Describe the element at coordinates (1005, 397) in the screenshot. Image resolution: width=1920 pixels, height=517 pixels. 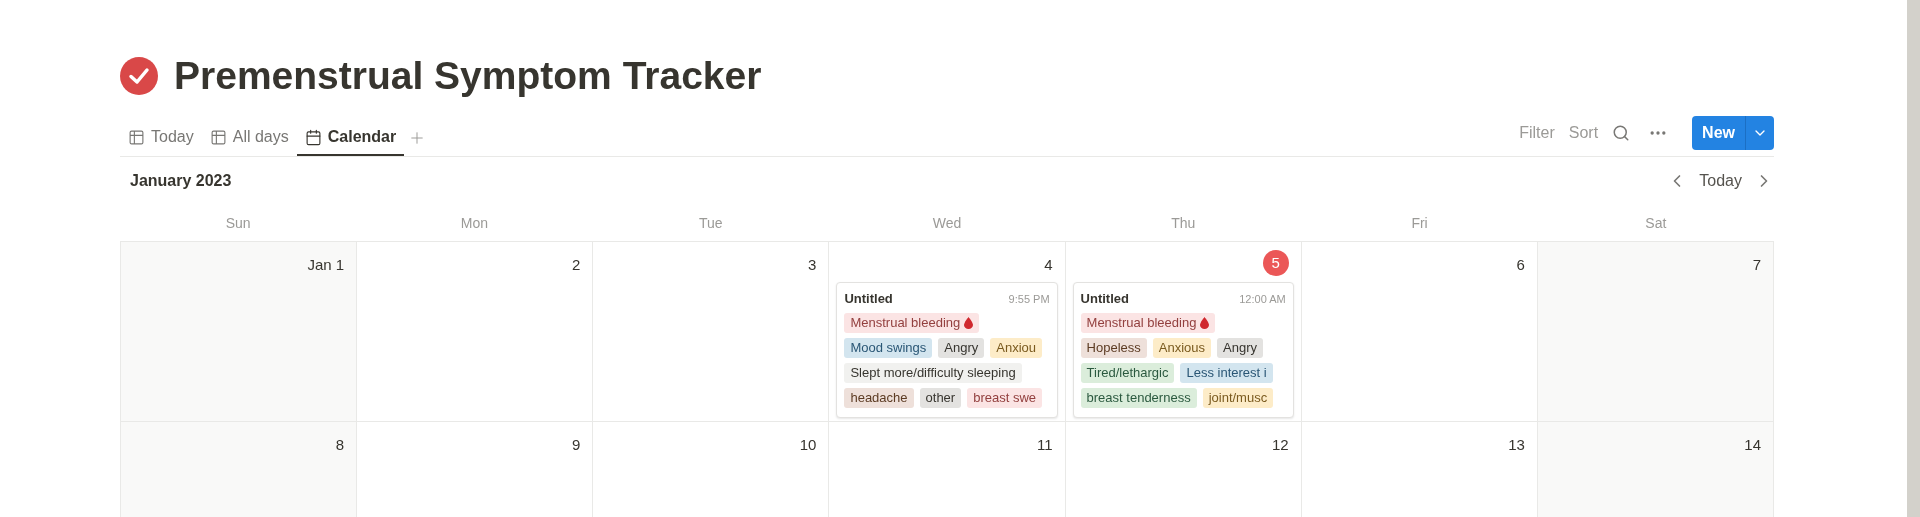
I see `tag: breast swe` at that location.